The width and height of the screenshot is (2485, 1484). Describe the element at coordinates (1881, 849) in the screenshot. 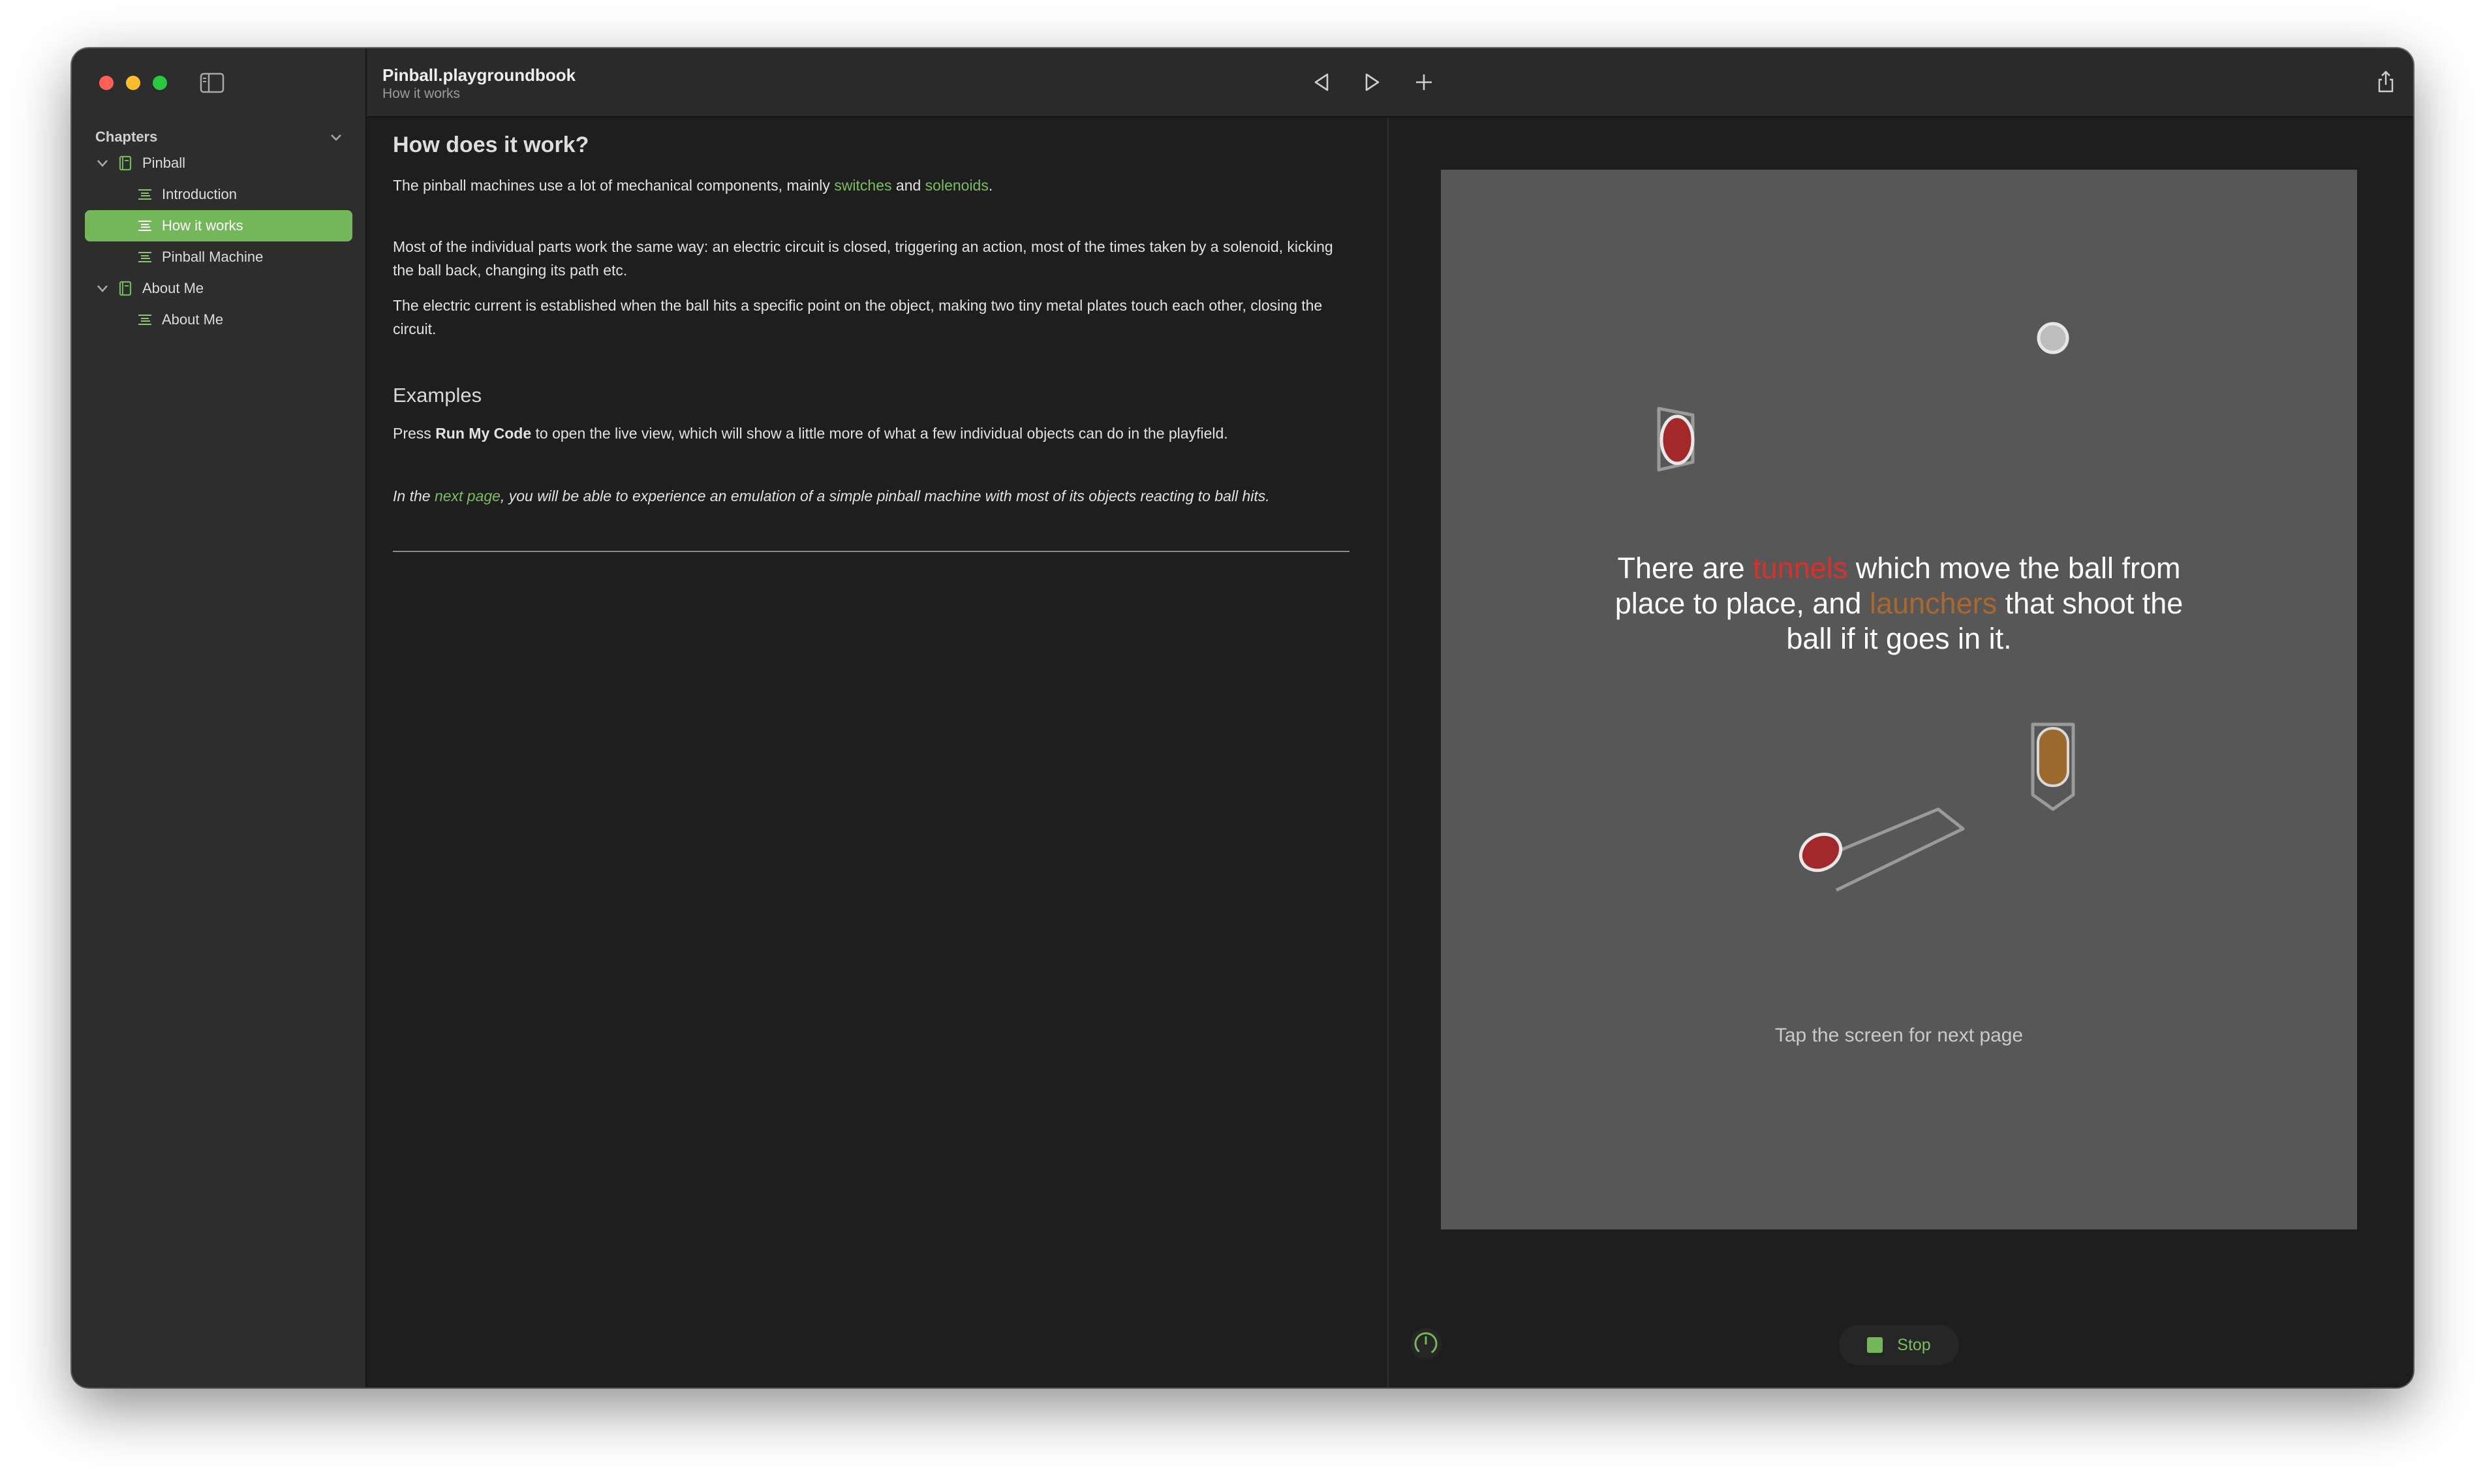

I see `tunnel-angled-object` at that location.